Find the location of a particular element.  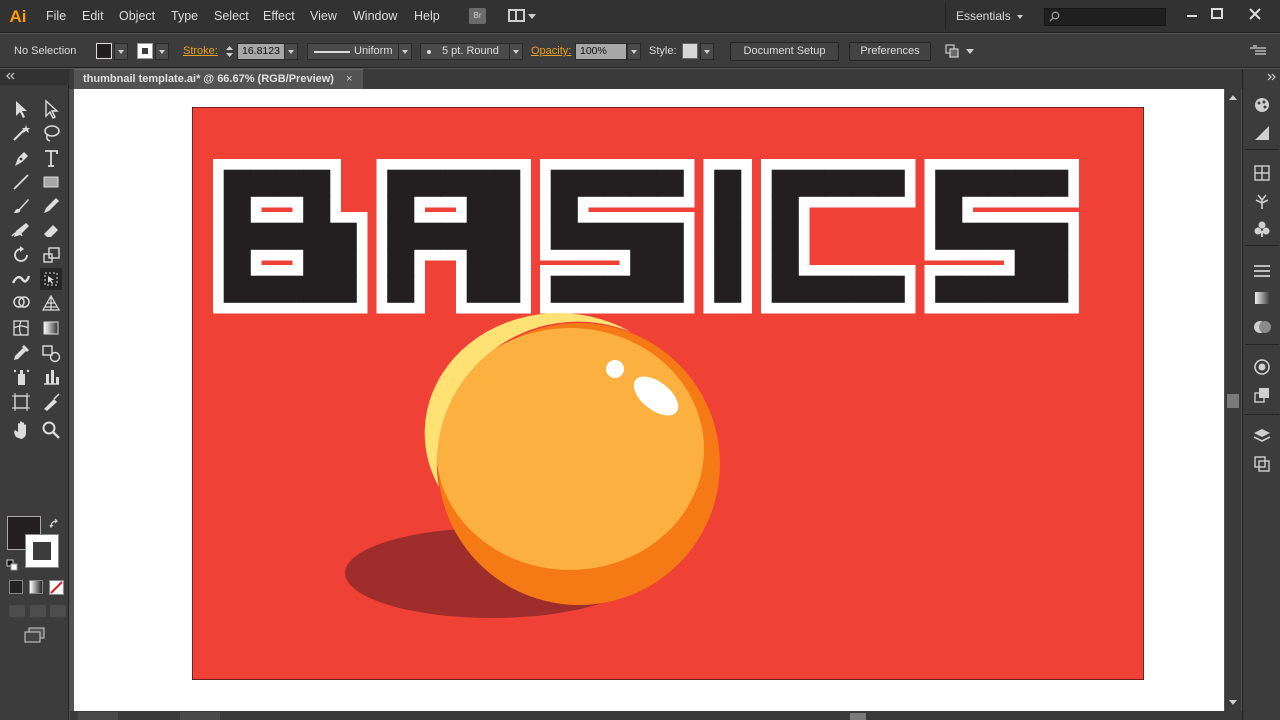

perspective-grid-tool is located at coordinates (51, 303).